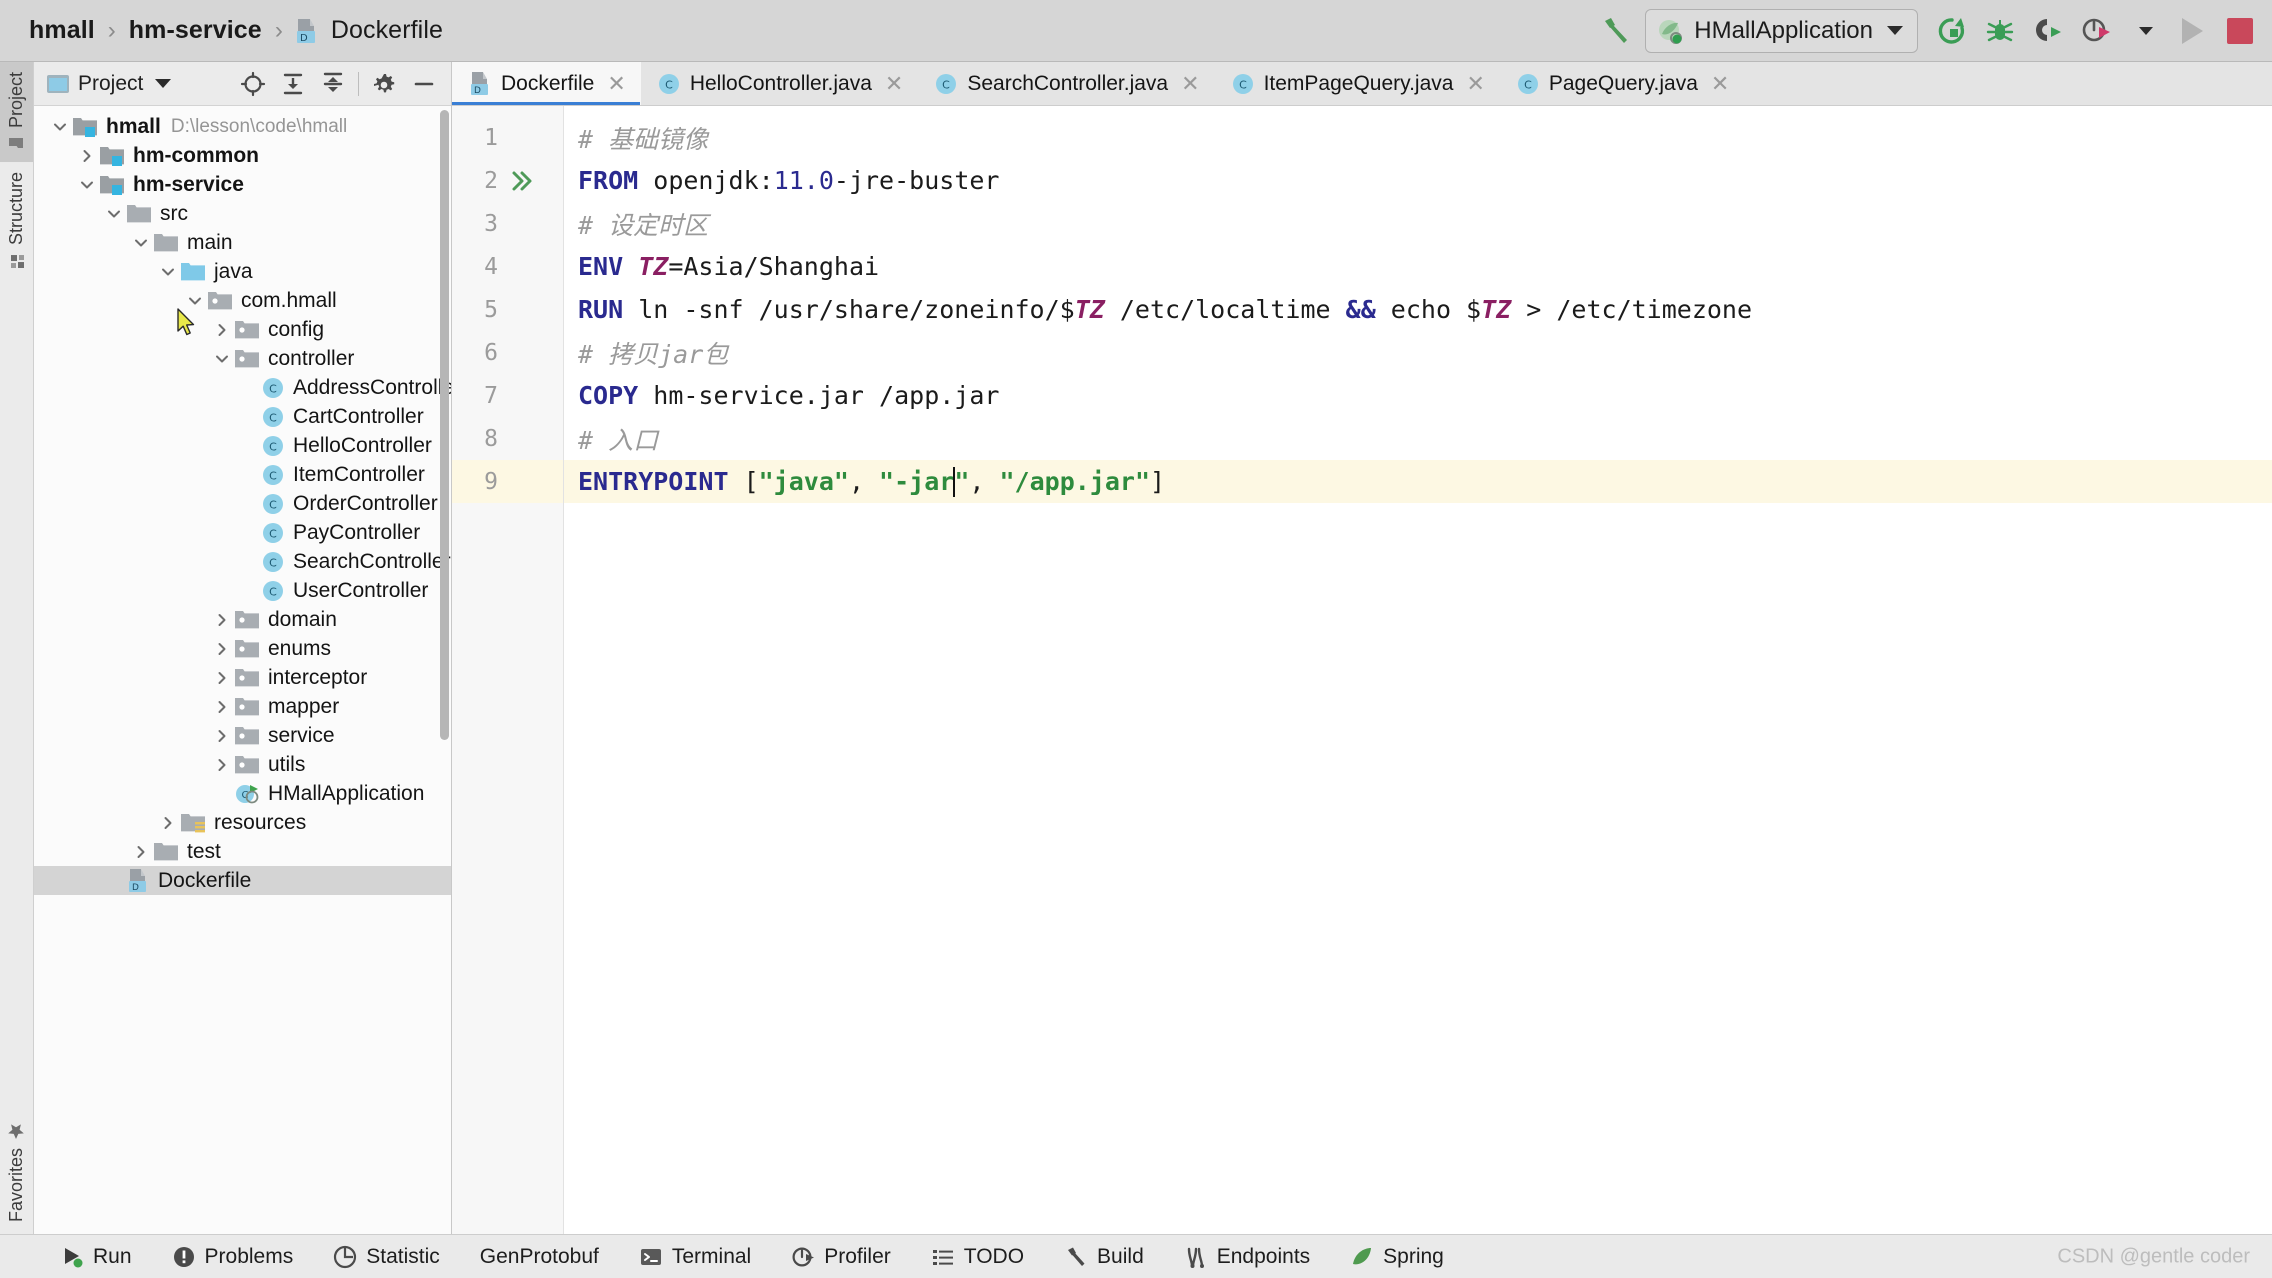 Image resolution: width=2272 pixels, height=1278 pixels. I want to click on sidebar-item-favorites: Favorites, so click(16, 1173).